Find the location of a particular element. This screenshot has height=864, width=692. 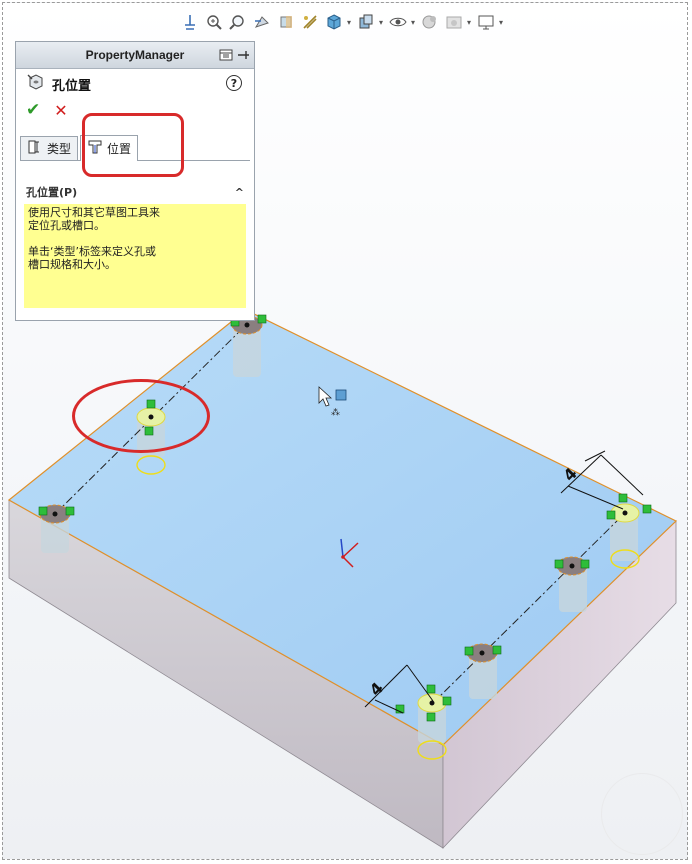

highlight-ellipse-hole is located at coordinates (141, 416).